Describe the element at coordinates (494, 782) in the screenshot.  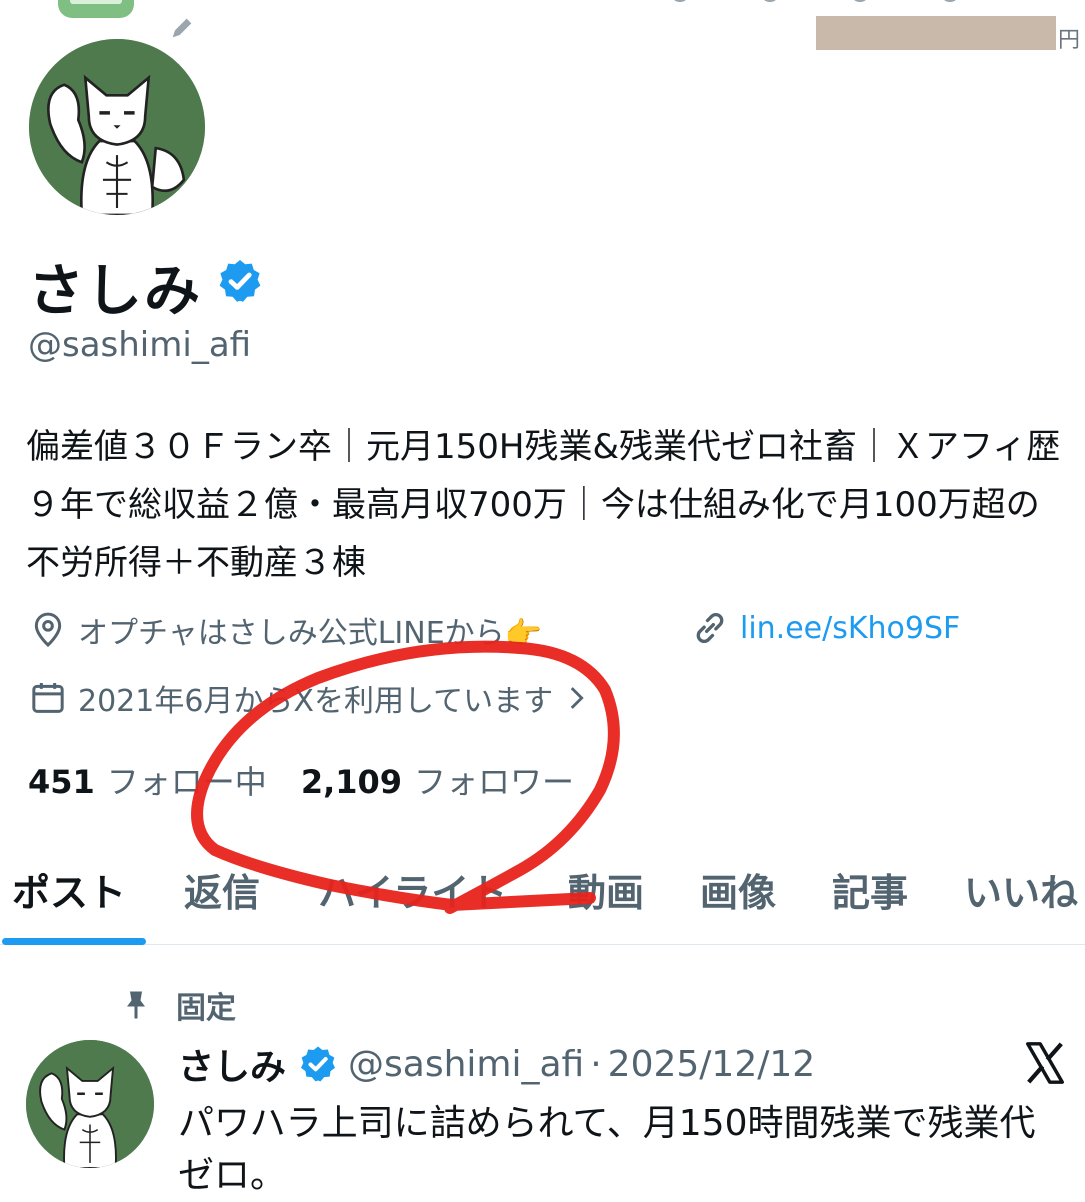
I see `followers-label: フォロワー` at that location.